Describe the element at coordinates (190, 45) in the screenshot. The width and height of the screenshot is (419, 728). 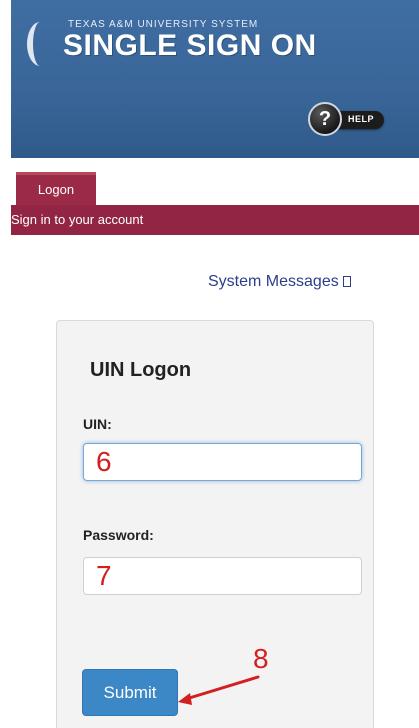
I see `brand-title: SINGLE SIGN ON` at that location.